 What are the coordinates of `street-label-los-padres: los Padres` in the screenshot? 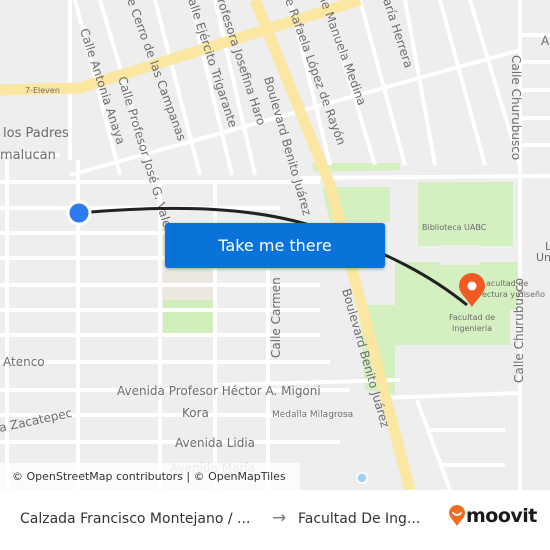 It's located at (36, 133).